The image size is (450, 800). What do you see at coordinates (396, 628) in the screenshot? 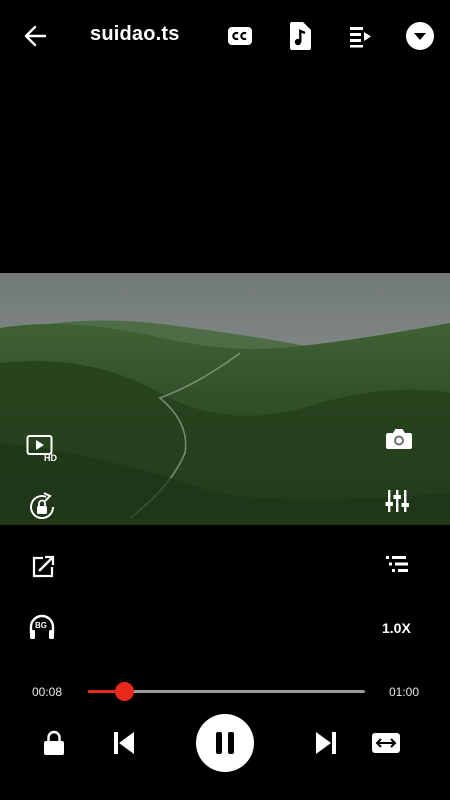
I see `playback-speed-button: 1.0X` at bounding box center [396, 628].